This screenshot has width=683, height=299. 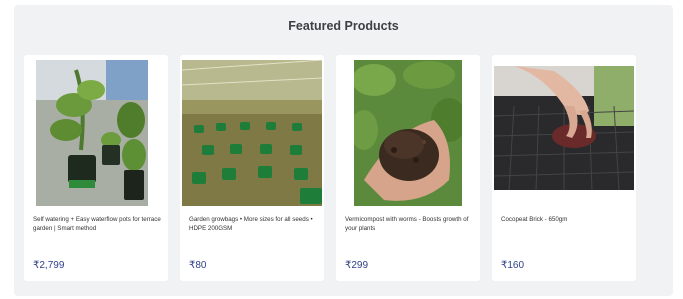 I want to click on product-price: ₹299, so click(x=357, y=265).